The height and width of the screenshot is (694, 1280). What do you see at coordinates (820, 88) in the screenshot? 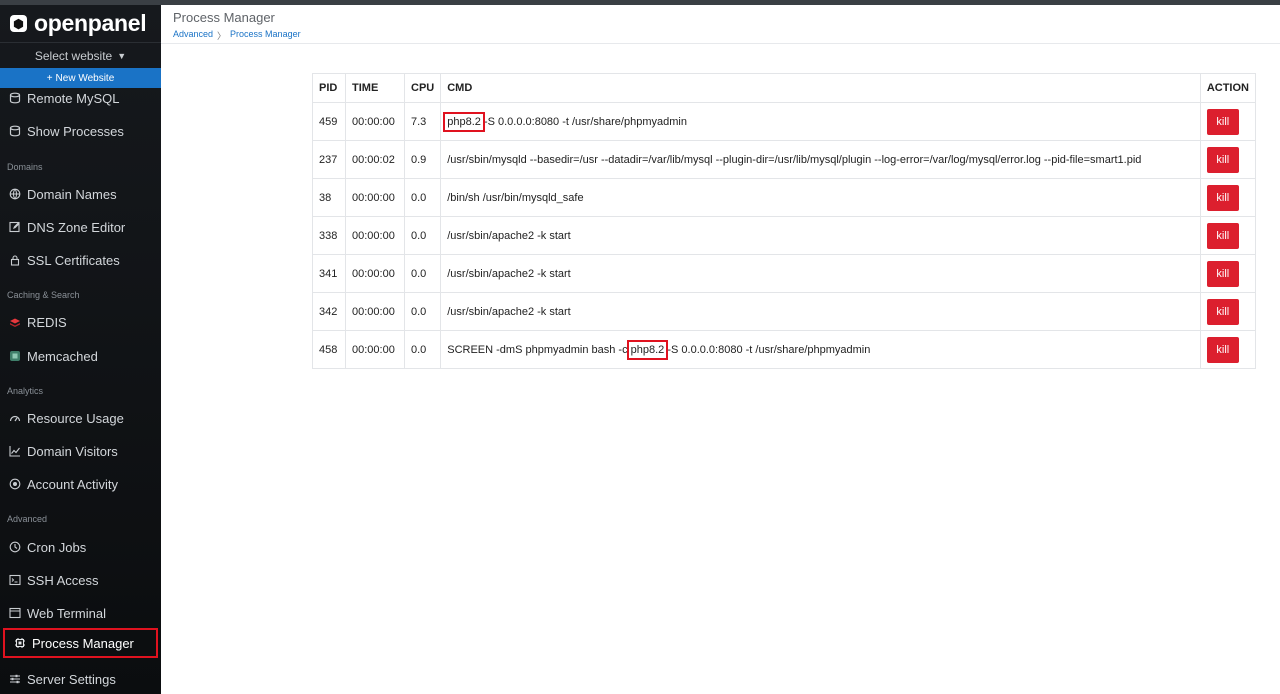
I see `column-header-cmd: CMD` at bounding box center [820, 88].